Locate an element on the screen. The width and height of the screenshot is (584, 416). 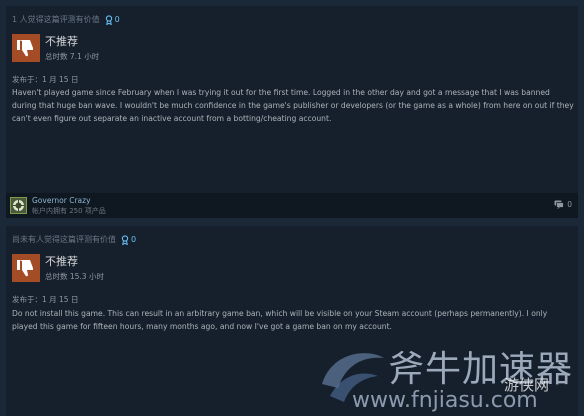
helpful-line: 1 人觉得这篇评测有价值 0 is located at coordinates (66, 19).